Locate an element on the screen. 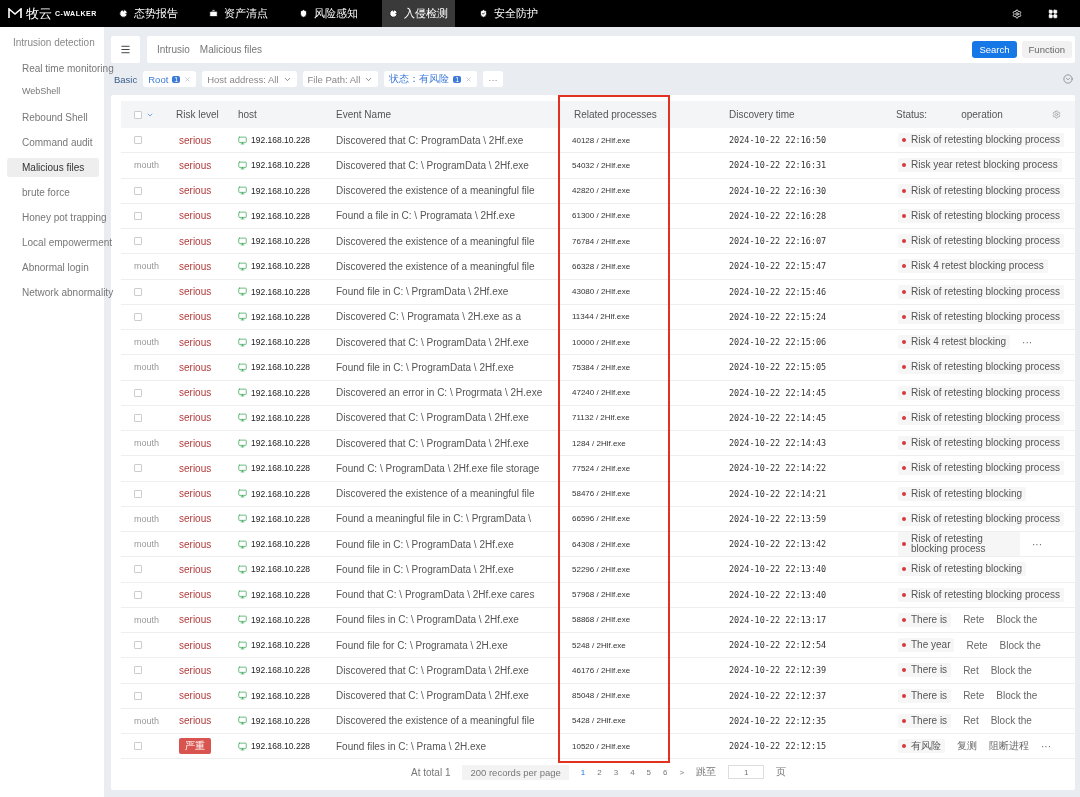 This screenshot has width=1080, height=797. page-number: 6 is located at coordinates (665, 772).